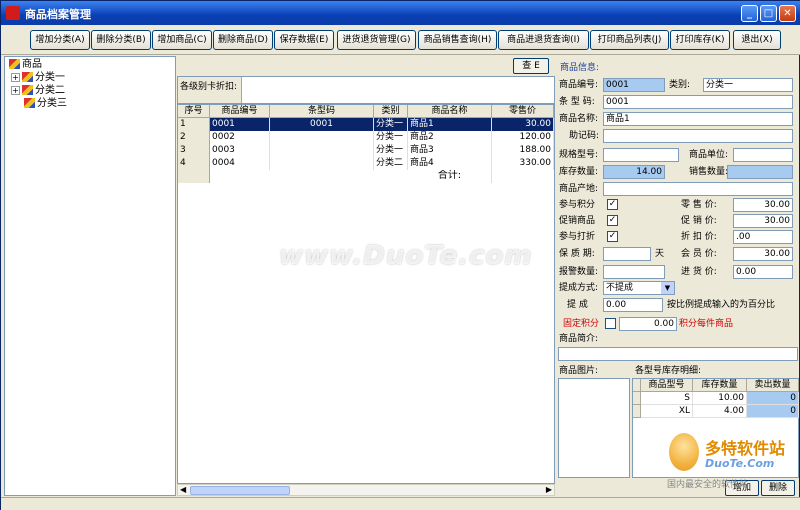 The width and height of the screenshot is (800, 510). Describe the element at coordinates (584, 136) in the screenshot. I see `mnemonic-label: 助记码:` at that location.